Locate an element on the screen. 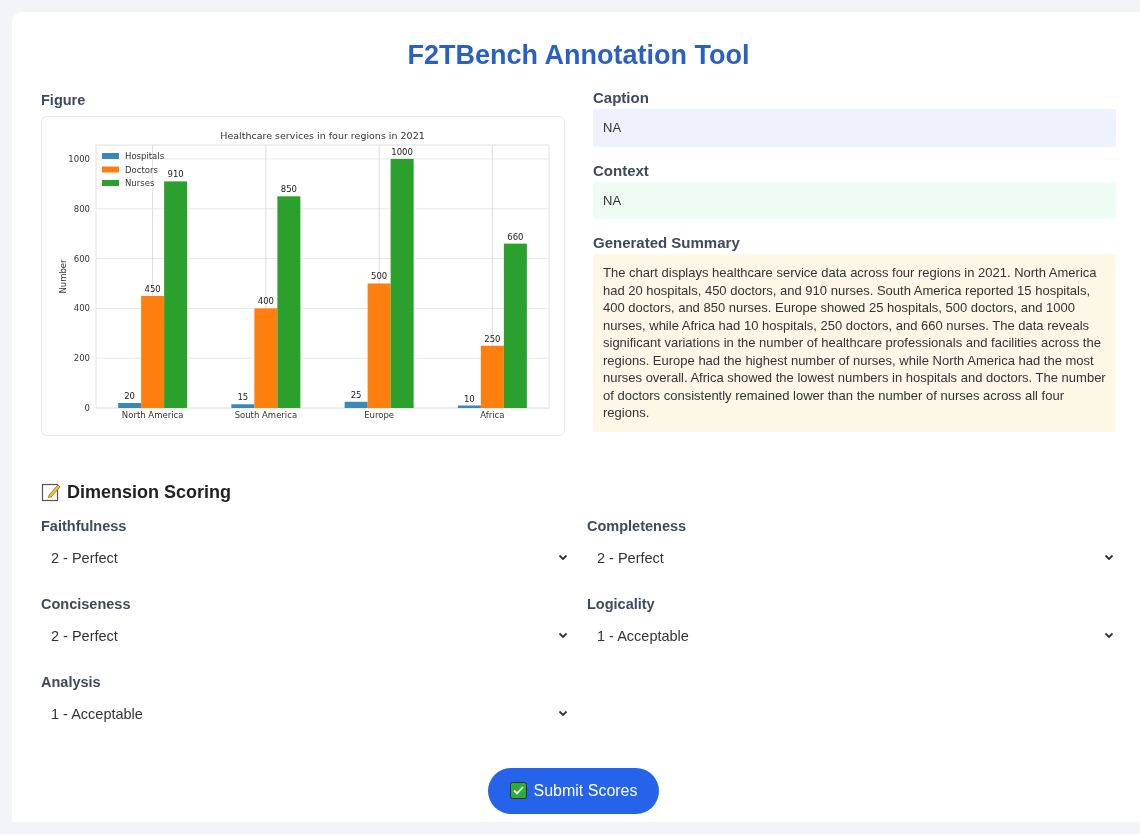 This screenshot has height=834, width=1140. score-label: Completeness is located at coordinates (637, 525).